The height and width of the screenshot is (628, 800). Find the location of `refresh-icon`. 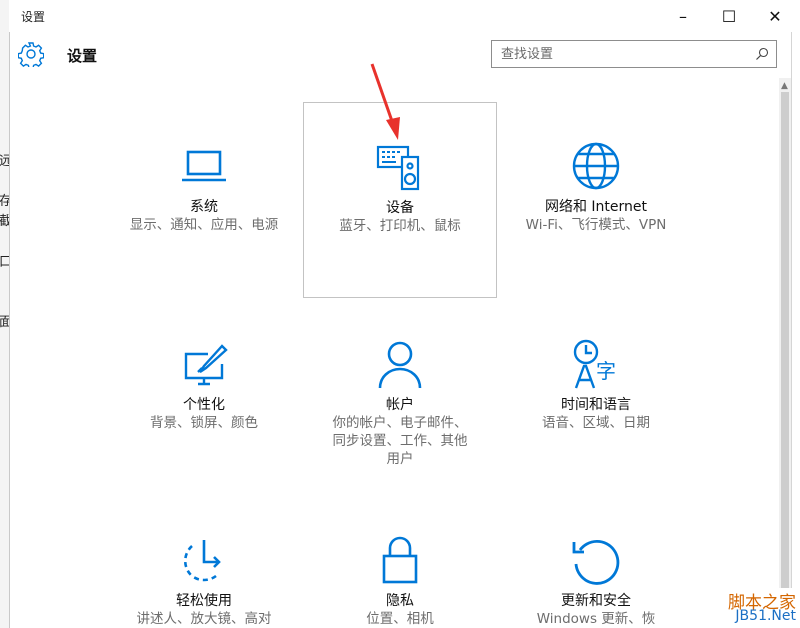

refresh-icon is located at coordinates (596, 562).